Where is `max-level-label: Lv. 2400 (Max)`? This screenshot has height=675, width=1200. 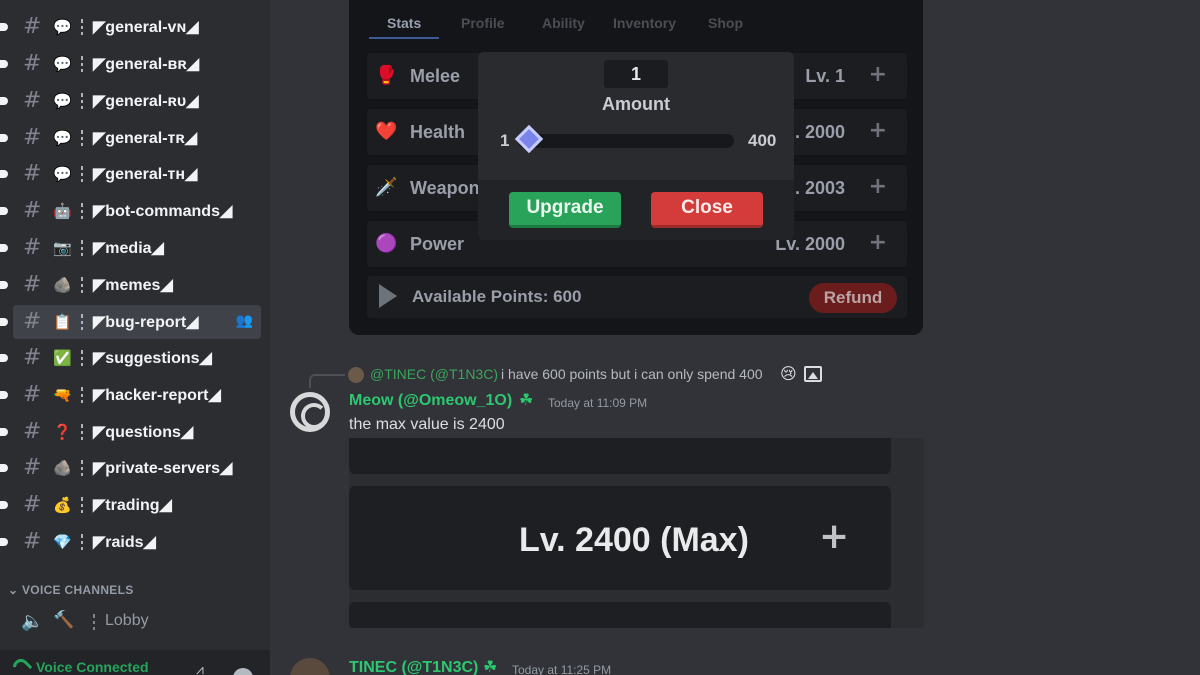 max-level-label: Lv. 2400 (Max) is located at coordinates (634, 540).